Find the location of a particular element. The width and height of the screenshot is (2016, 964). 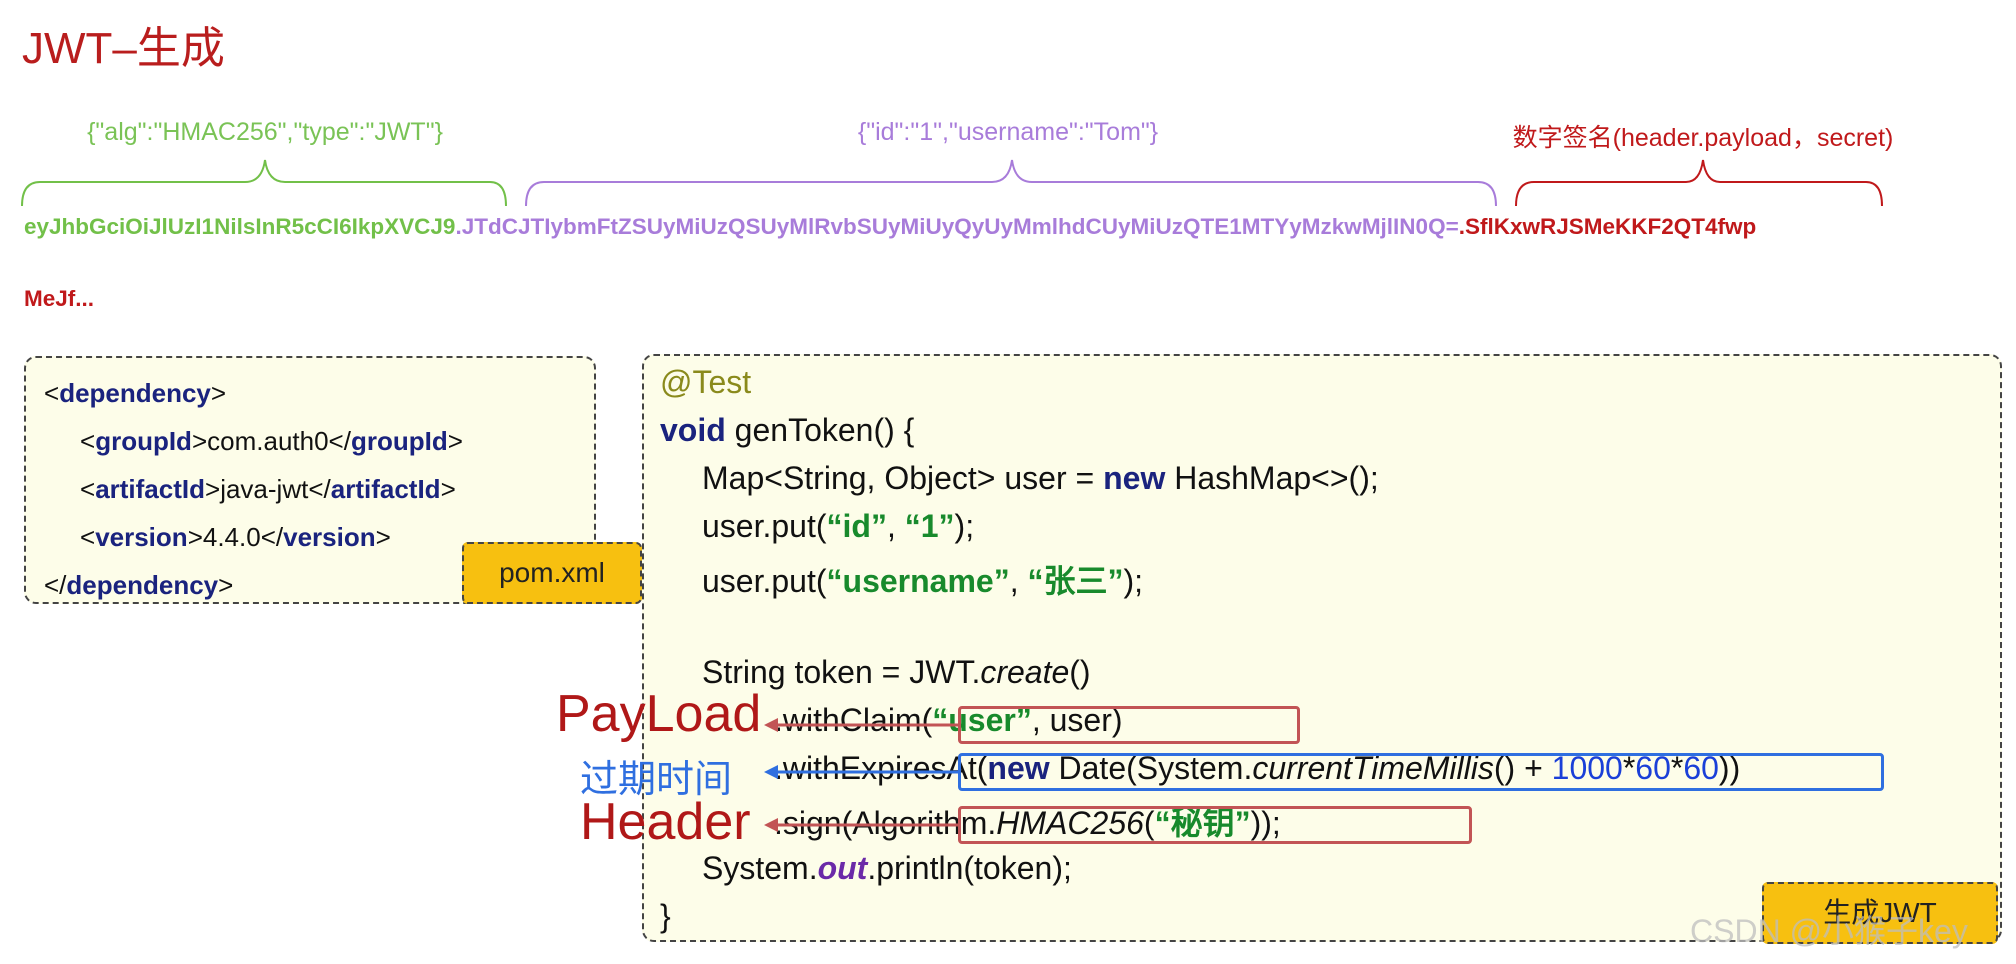

header-arrow is located at coordinates (861, 825).